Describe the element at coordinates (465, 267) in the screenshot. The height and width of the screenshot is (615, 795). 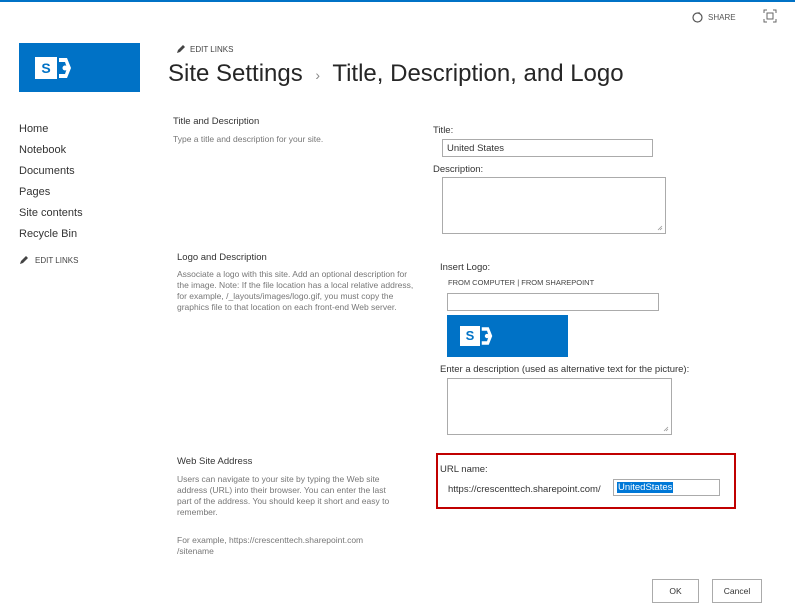
I see `insert-logo-label: Insert Logo:` at that location.